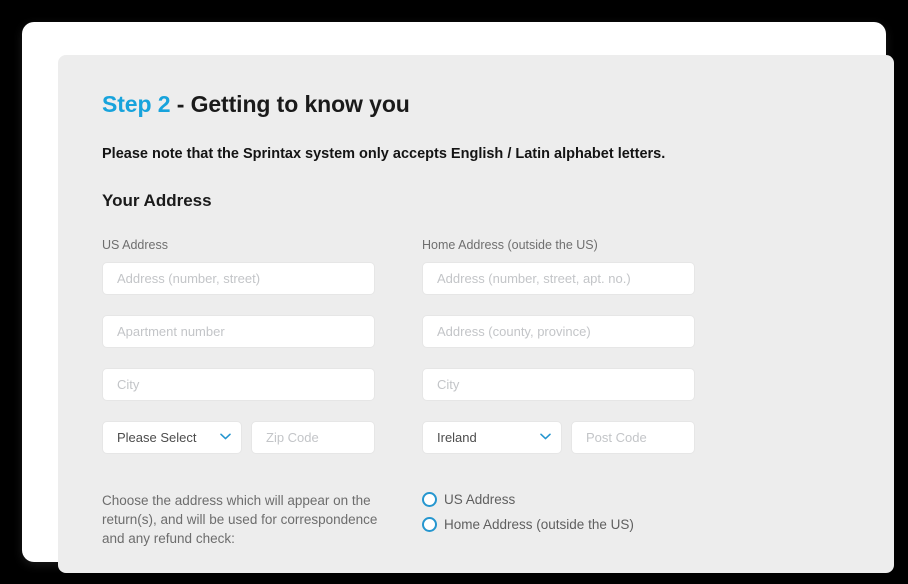  I want to click on us-zip-input, so click(313, 437).